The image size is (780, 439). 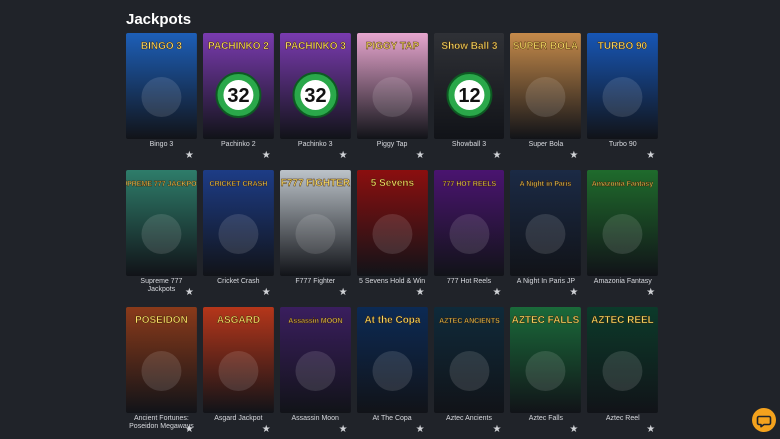 I want to click on game-tile: AZTEC FALLS Aztec Falls ★, so click(x=546, y=373).